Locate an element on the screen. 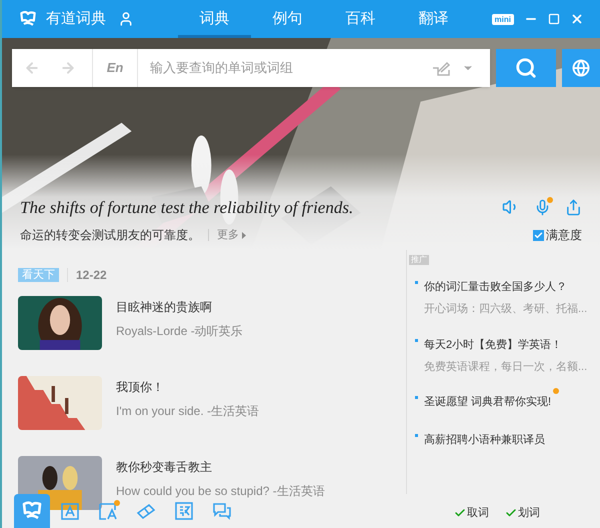  search-icon is located at coordinates (526, 68).